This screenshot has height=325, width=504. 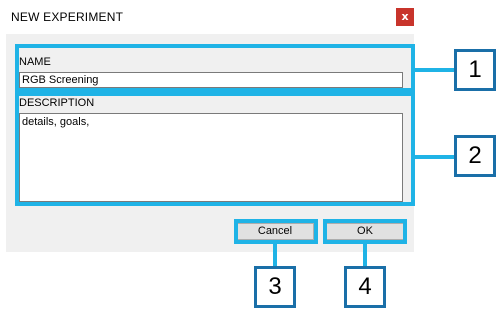 I want to click on close-button: x, so click(x=405, y=17).